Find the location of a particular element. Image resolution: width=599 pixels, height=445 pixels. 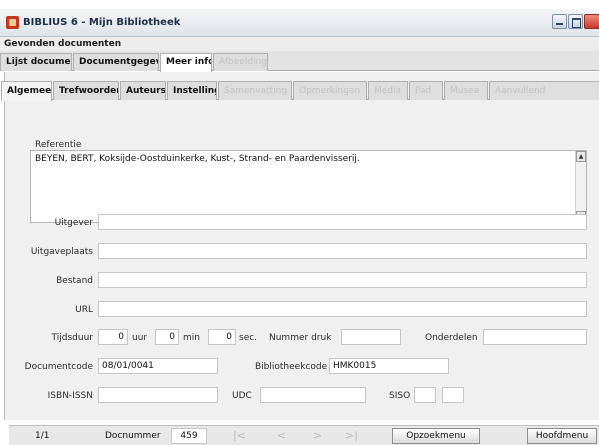

sec-field: 0 is located at coordinates (222, 337).